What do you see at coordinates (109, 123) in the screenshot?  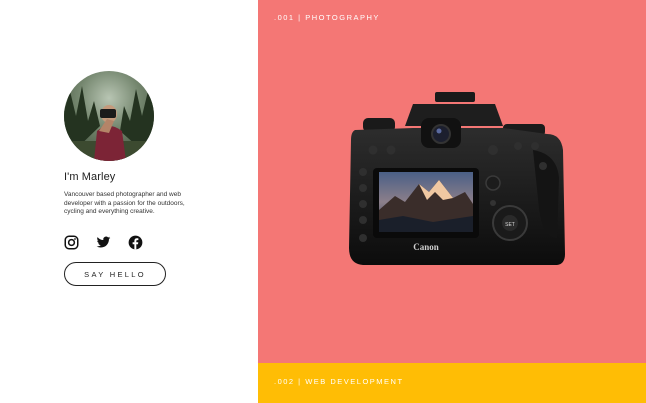 I see `avatar-photo` at bounding box center [109, 123].